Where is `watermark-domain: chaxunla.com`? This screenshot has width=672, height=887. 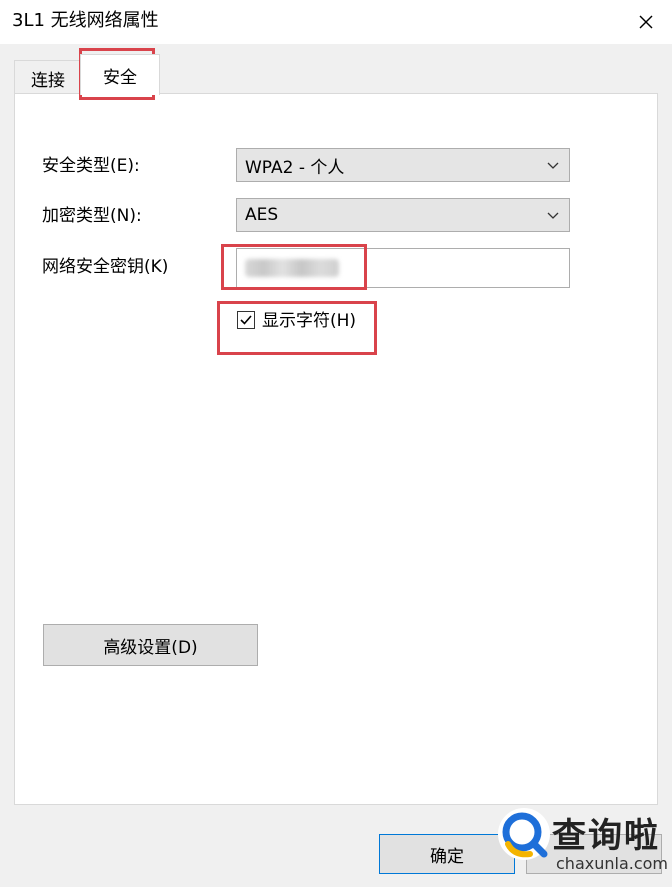 watermark-domain: chaxunla.com is located at coordinates (612, 863).